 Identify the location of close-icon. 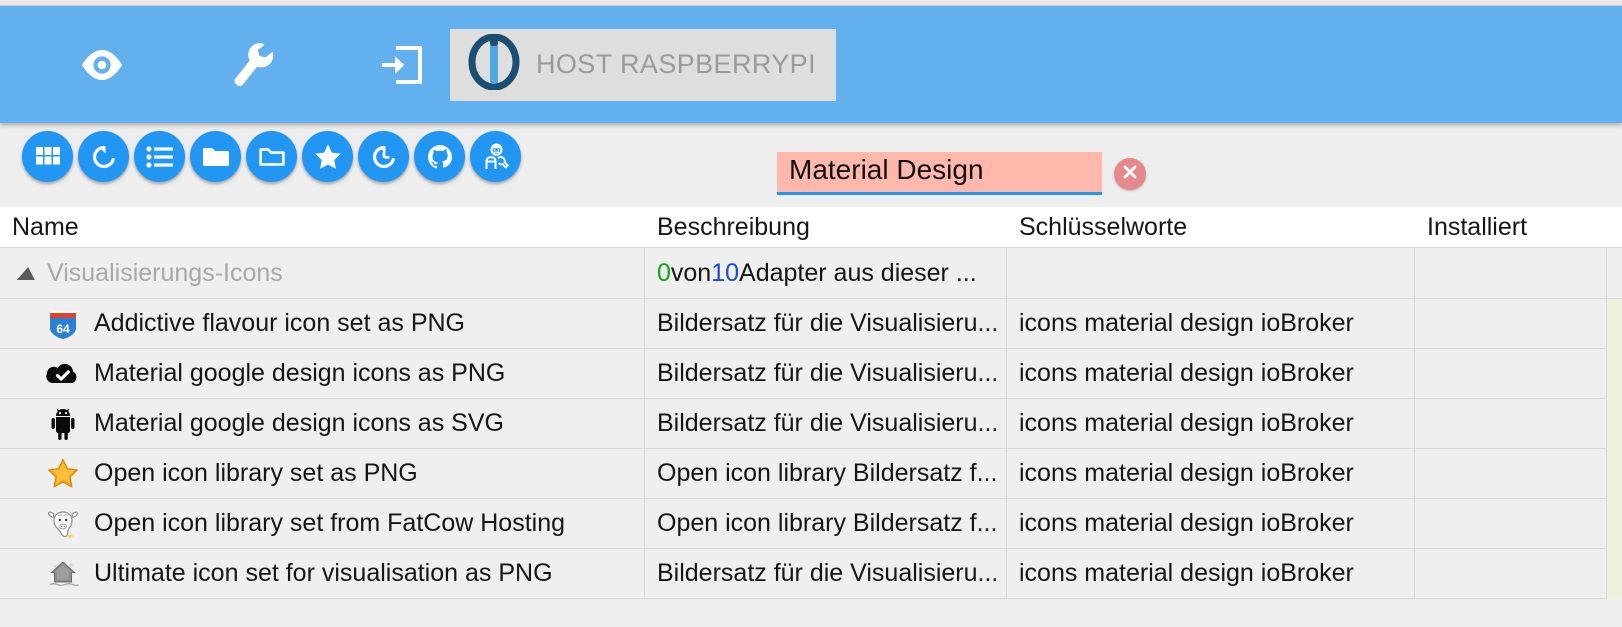
(1130, 174).